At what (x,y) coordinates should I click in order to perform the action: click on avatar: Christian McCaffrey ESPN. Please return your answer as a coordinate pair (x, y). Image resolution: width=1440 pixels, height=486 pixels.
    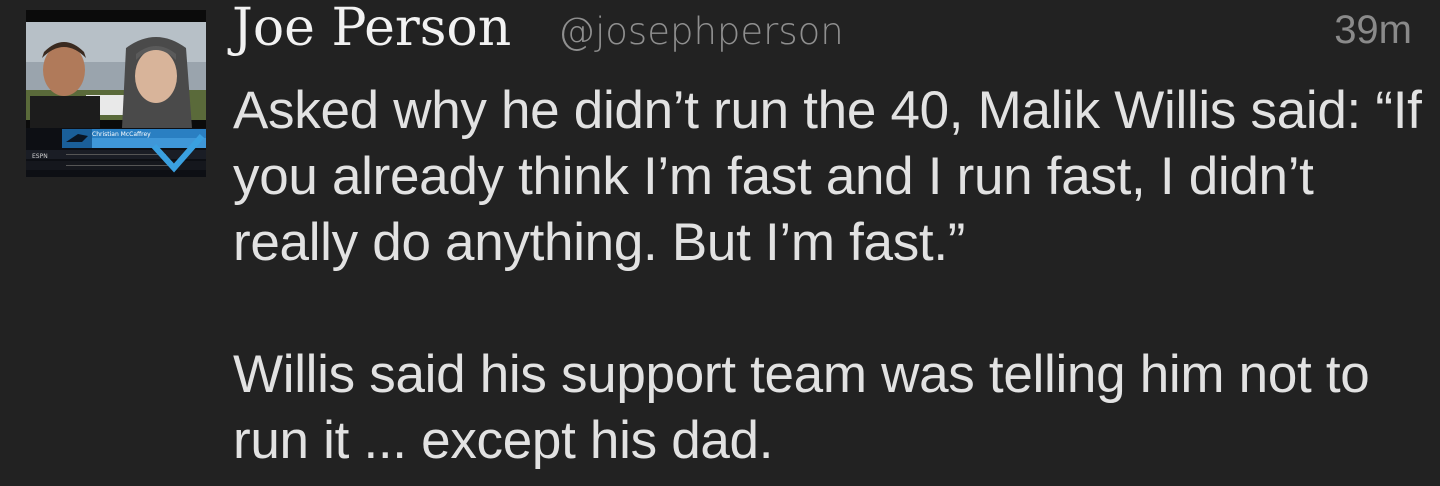
    Looking at the image, I should click on (116, 93).